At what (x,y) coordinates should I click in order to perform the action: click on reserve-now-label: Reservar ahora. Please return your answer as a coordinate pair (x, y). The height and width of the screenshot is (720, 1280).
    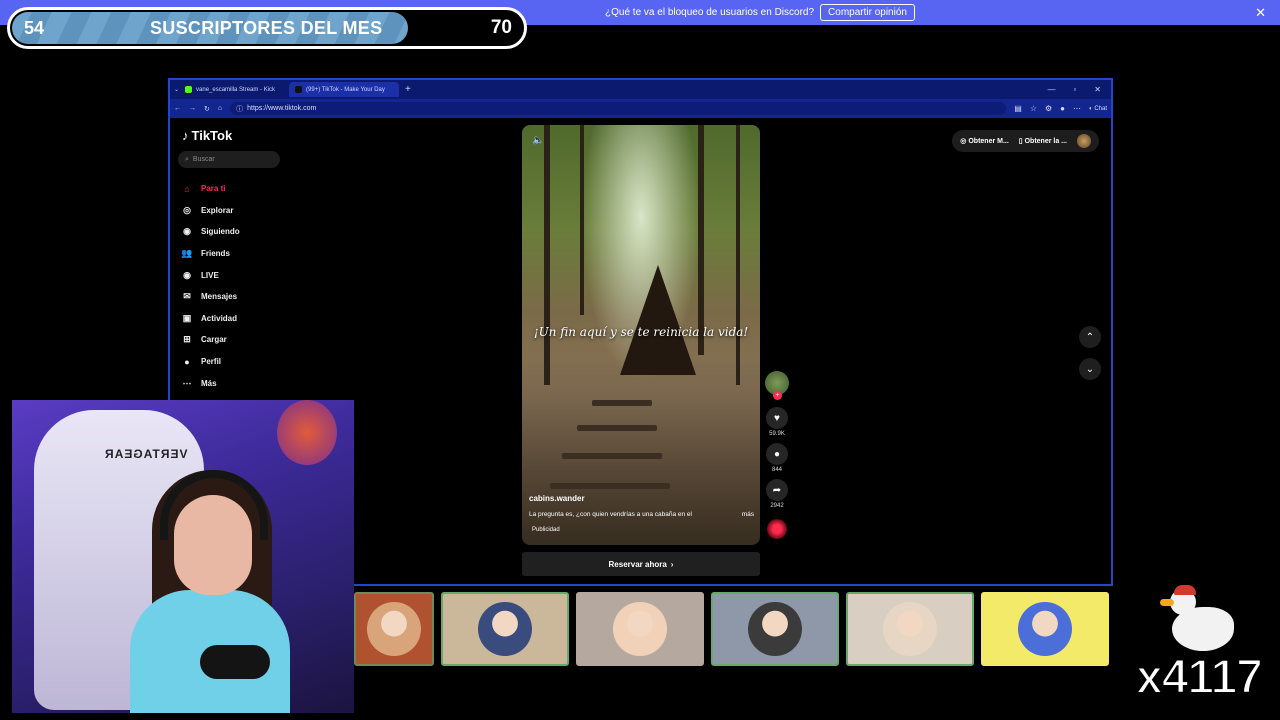
    Looking at the image, I should click on (637, 564).